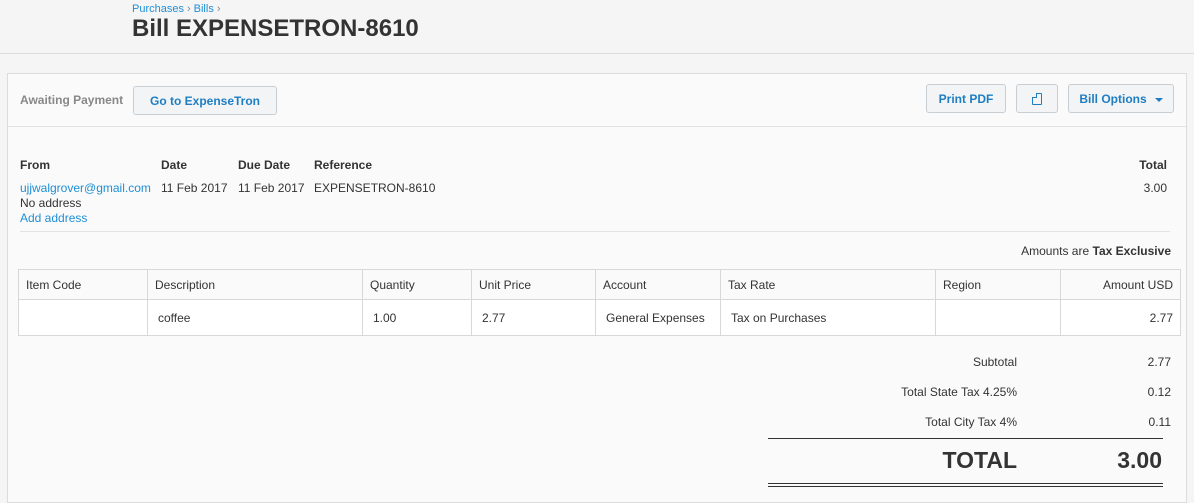 The height and width of the screenshot is (503, 1194). What do you see at coordinates (828, 284) in the screenshot?
I see `col-tax-rate: Tax Rate` at bounding box center [828, 284].